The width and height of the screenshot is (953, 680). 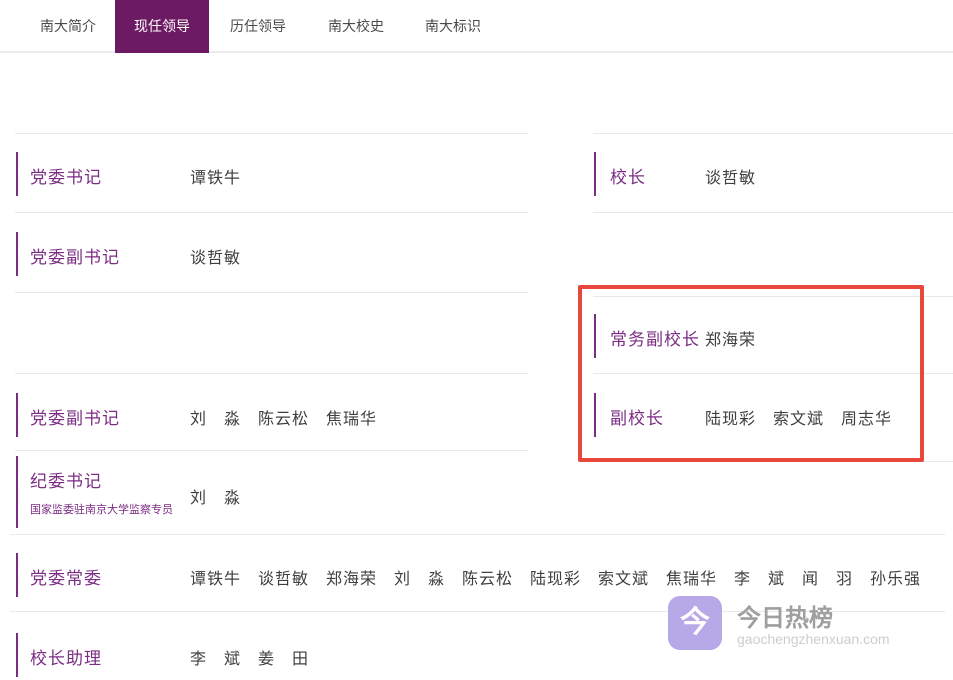 I want to click on watermark-title: 今日热榜, so click(x=785, y=618).